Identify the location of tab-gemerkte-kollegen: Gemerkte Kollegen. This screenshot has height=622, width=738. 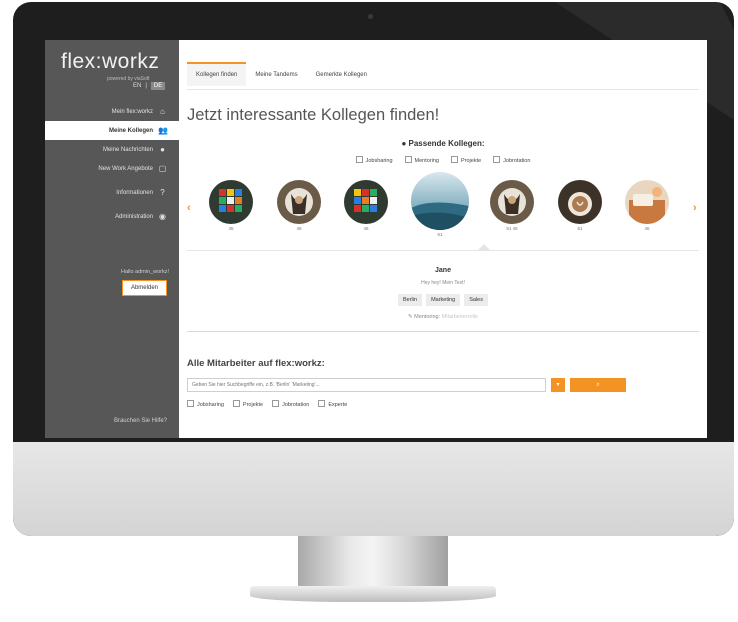
(341, 74).